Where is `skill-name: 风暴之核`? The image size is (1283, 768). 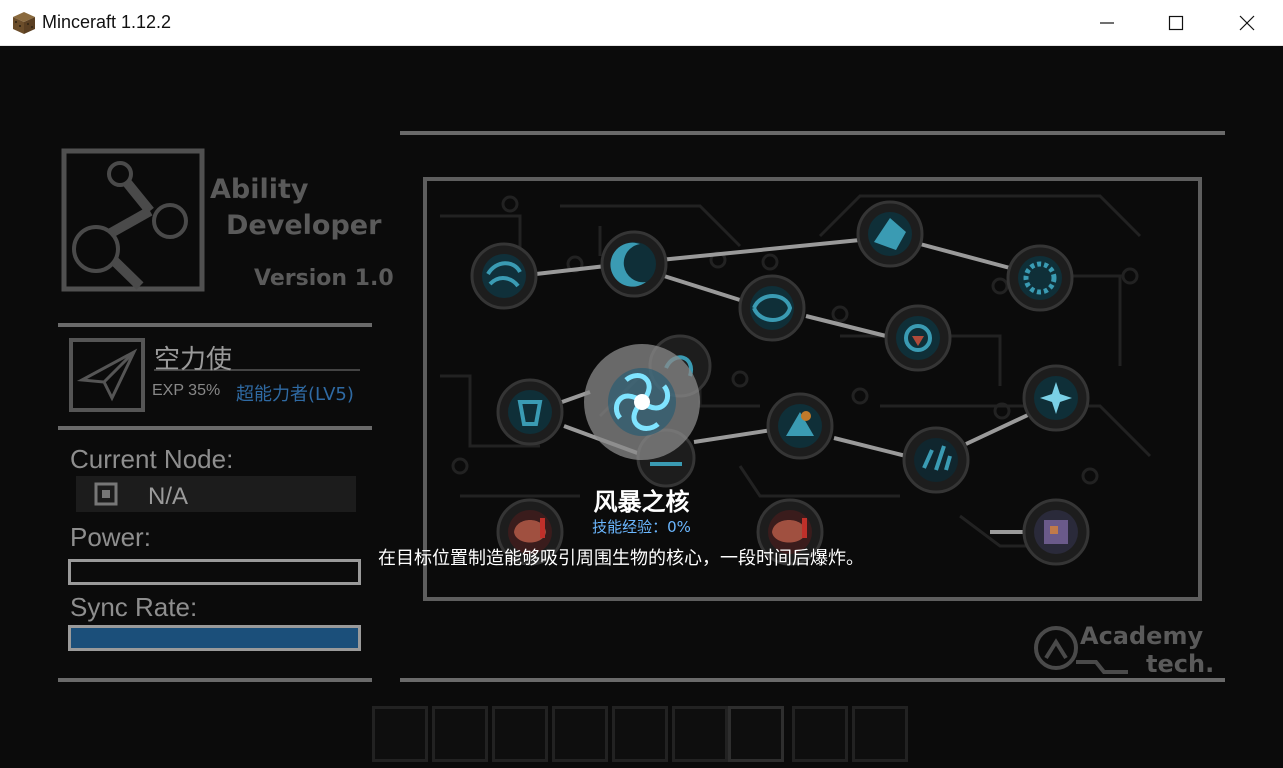 skill-name: 风暴之核 is located at coordinates (641, 502).